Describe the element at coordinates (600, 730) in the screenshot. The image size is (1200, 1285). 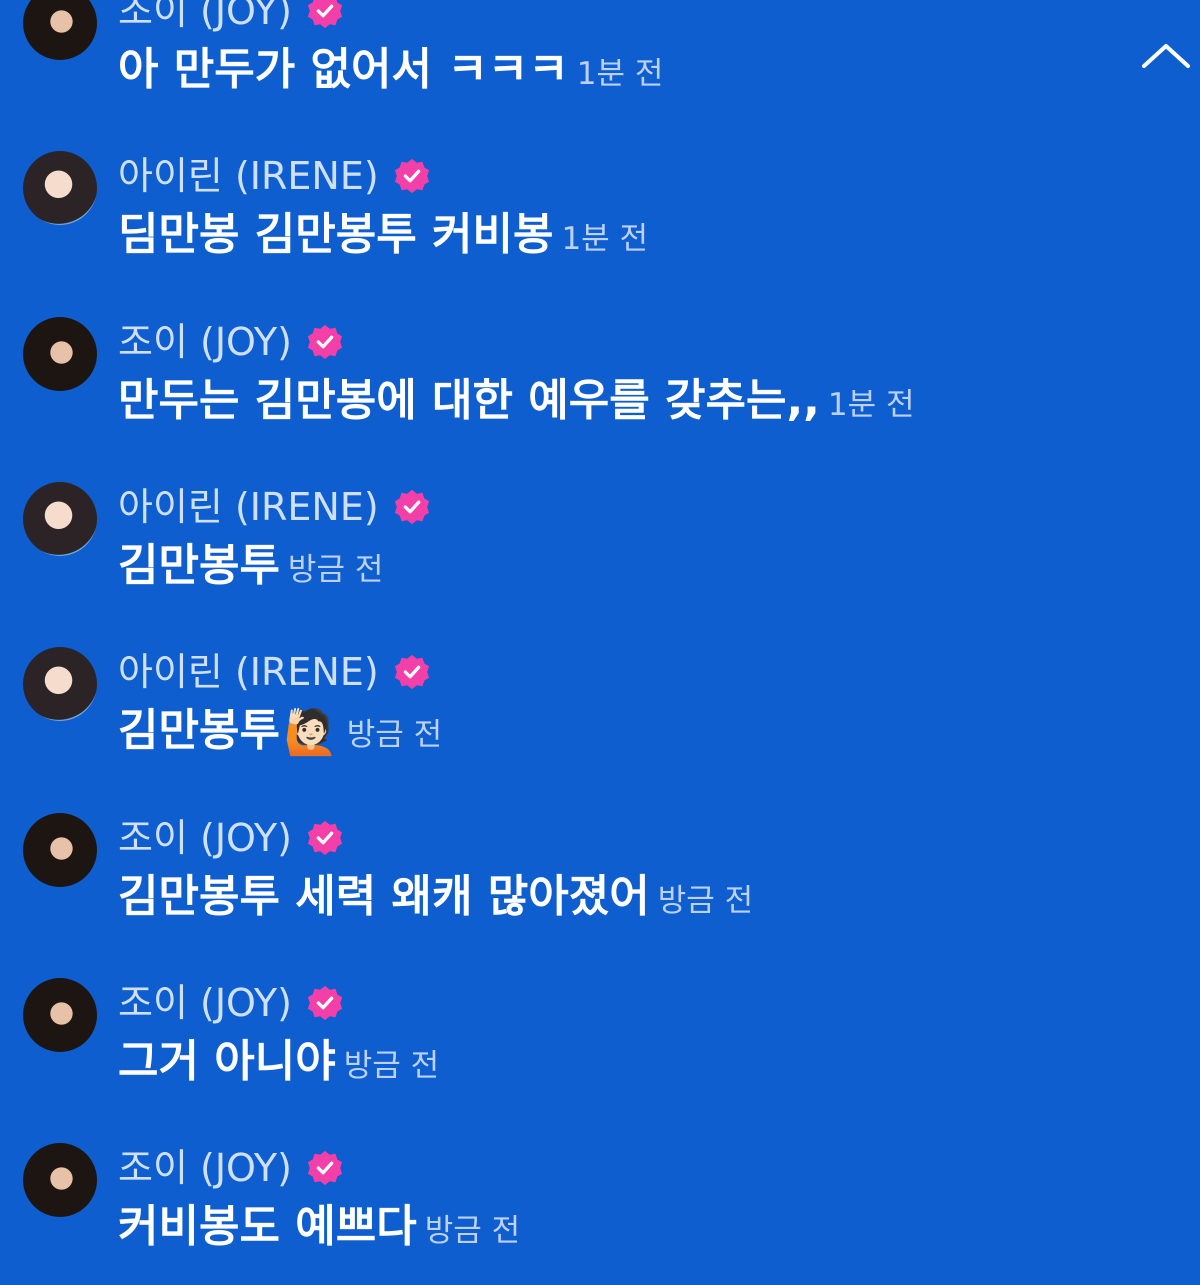
I see `chat-message: 아이린 (IRENE) 김만봉투🙋🏻 방금 전` at that location.